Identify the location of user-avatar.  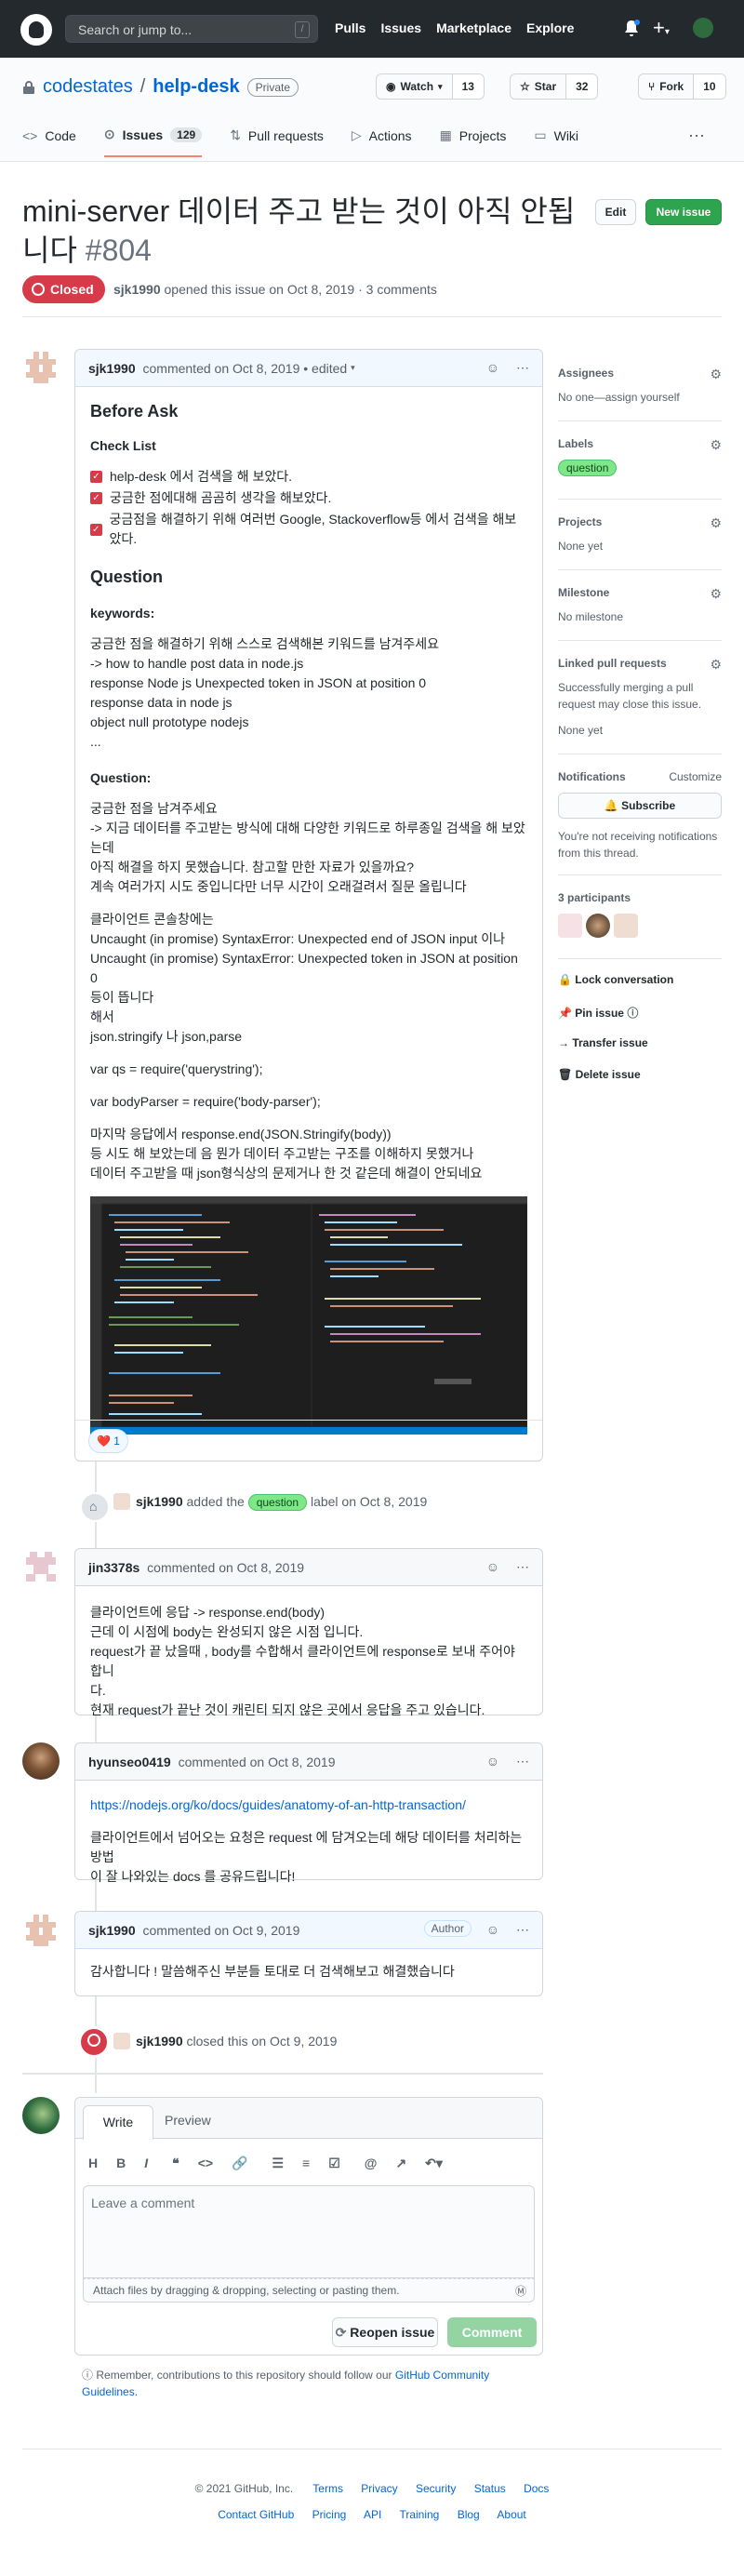
(703, 28).